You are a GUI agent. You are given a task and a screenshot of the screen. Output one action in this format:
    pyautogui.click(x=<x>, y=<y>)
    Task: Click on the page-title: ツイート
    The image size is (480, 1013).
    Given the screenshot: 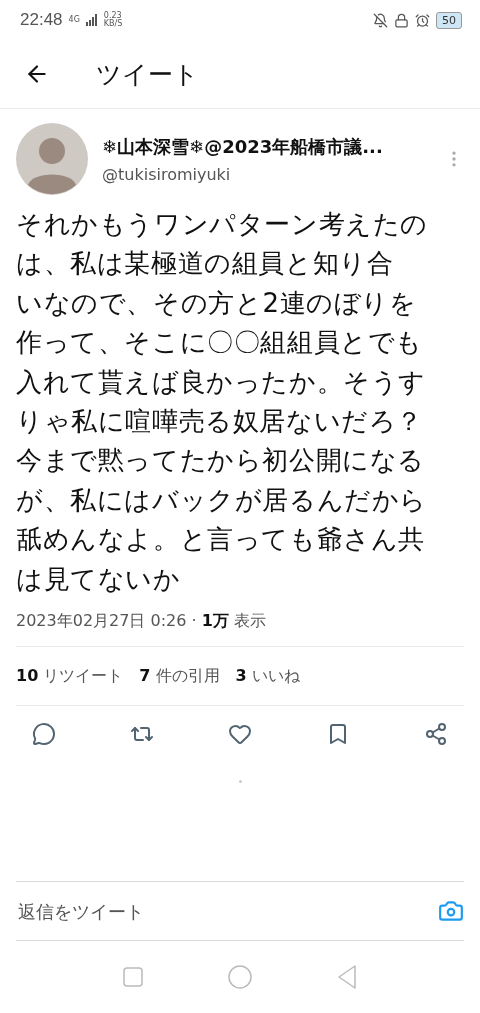 What is the action you would take?
    pyautogui.click(x=147, y=74)
    